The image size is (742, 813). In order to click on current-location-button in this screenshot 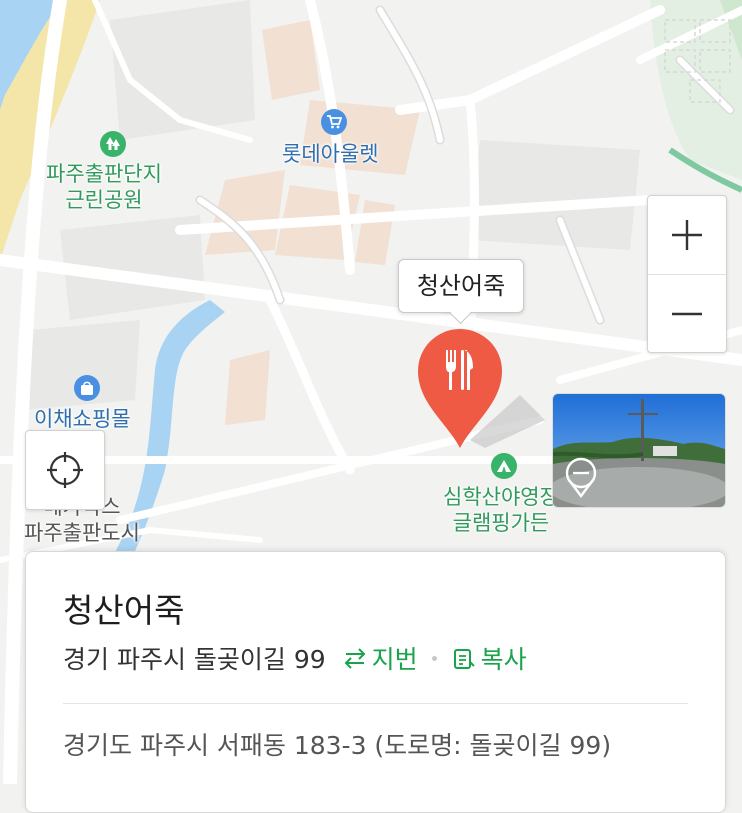, I will do `click(65, 470)`.